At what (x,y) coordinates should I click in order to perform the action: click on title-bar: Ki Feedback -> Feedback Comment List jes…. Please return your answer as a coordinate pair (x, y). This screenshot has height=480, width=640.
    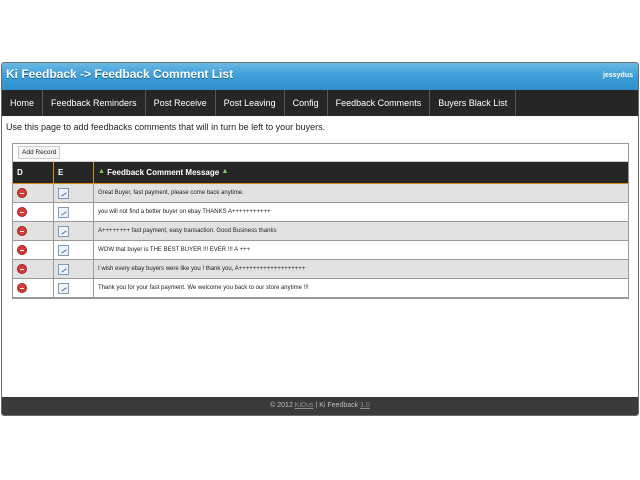
    Looking at the image, I should click on (320, 76).